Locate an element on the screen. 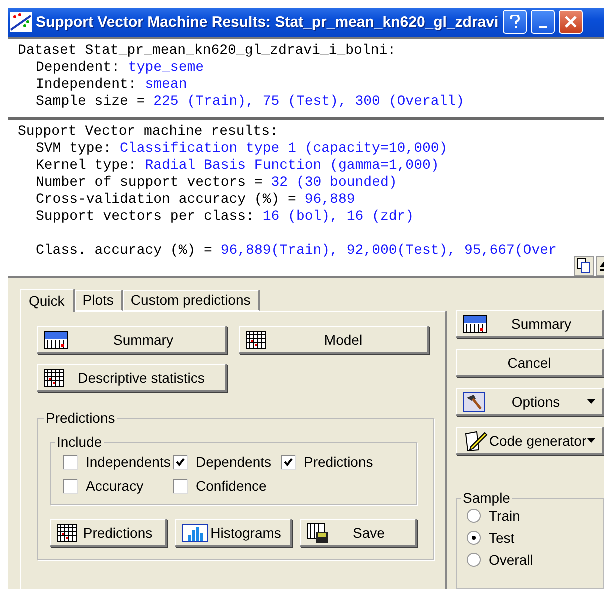 This screenshot has width=604, height=589. checkbox-option: Independents is located at coordinates (118, 462).